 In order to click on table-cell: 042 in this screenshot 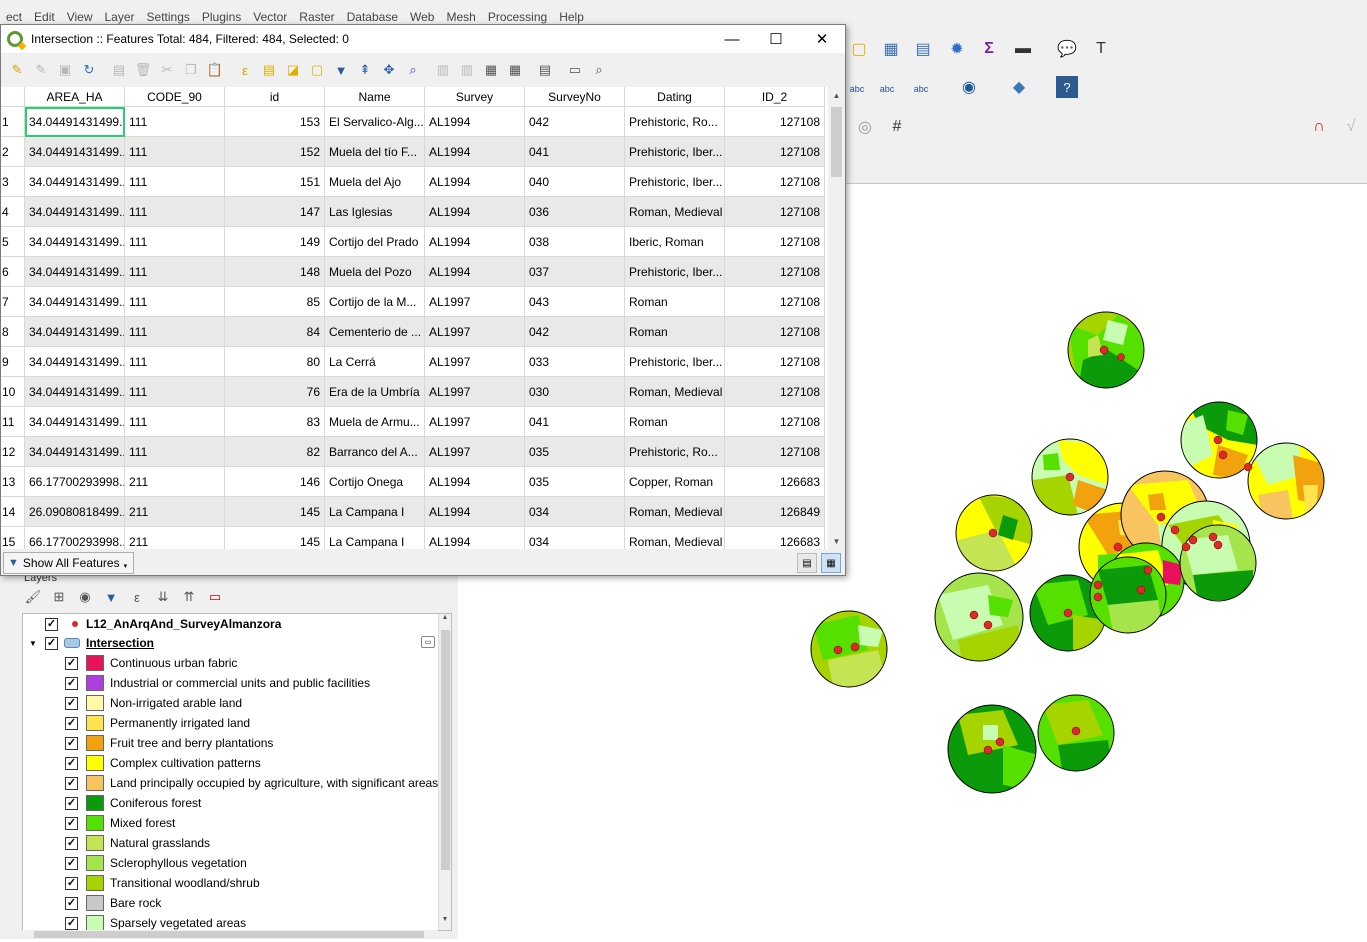, I will do `click(575, 332)`.